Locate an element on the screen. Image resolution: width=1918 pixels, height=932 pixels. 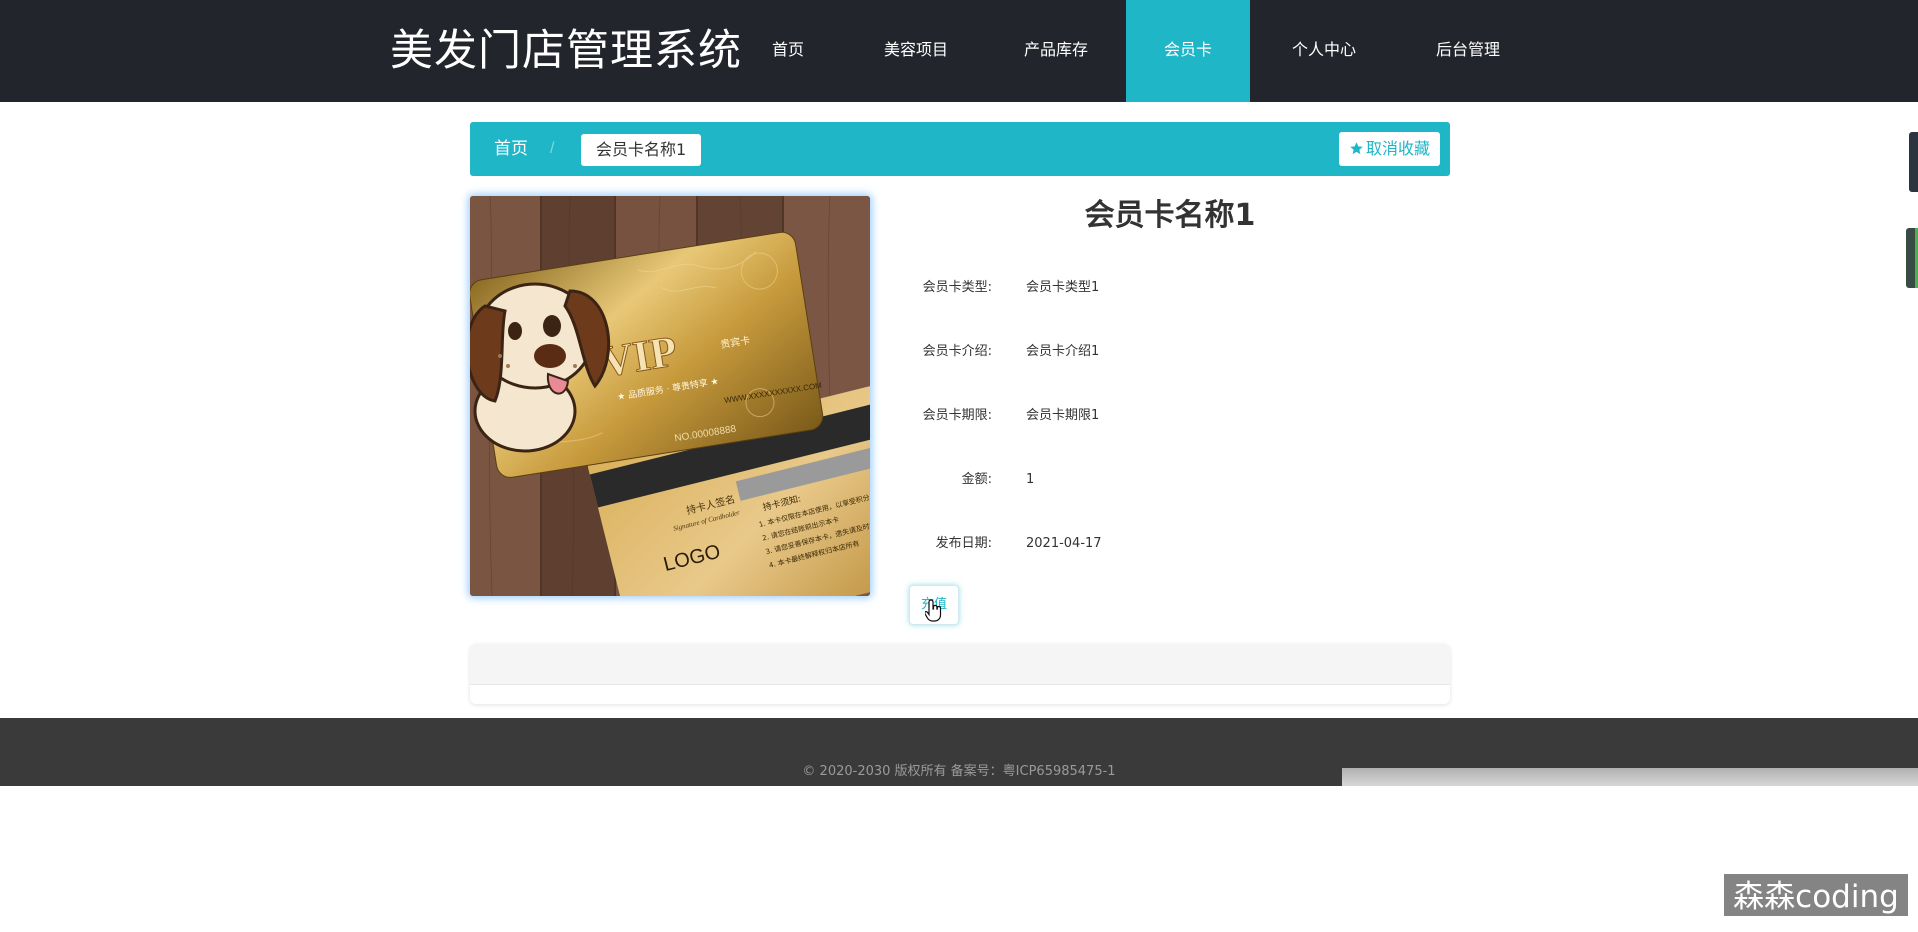
nav-item-membership-card: 会员卡 is located at coordinates (1188, 51).